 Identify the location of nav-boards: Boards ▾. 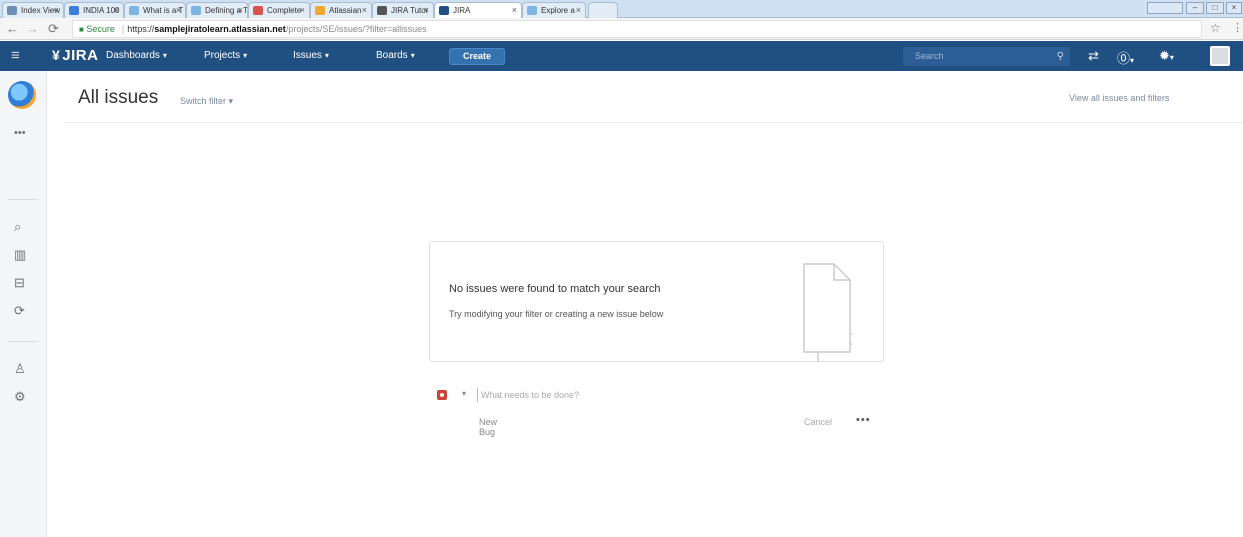
(395, 55).